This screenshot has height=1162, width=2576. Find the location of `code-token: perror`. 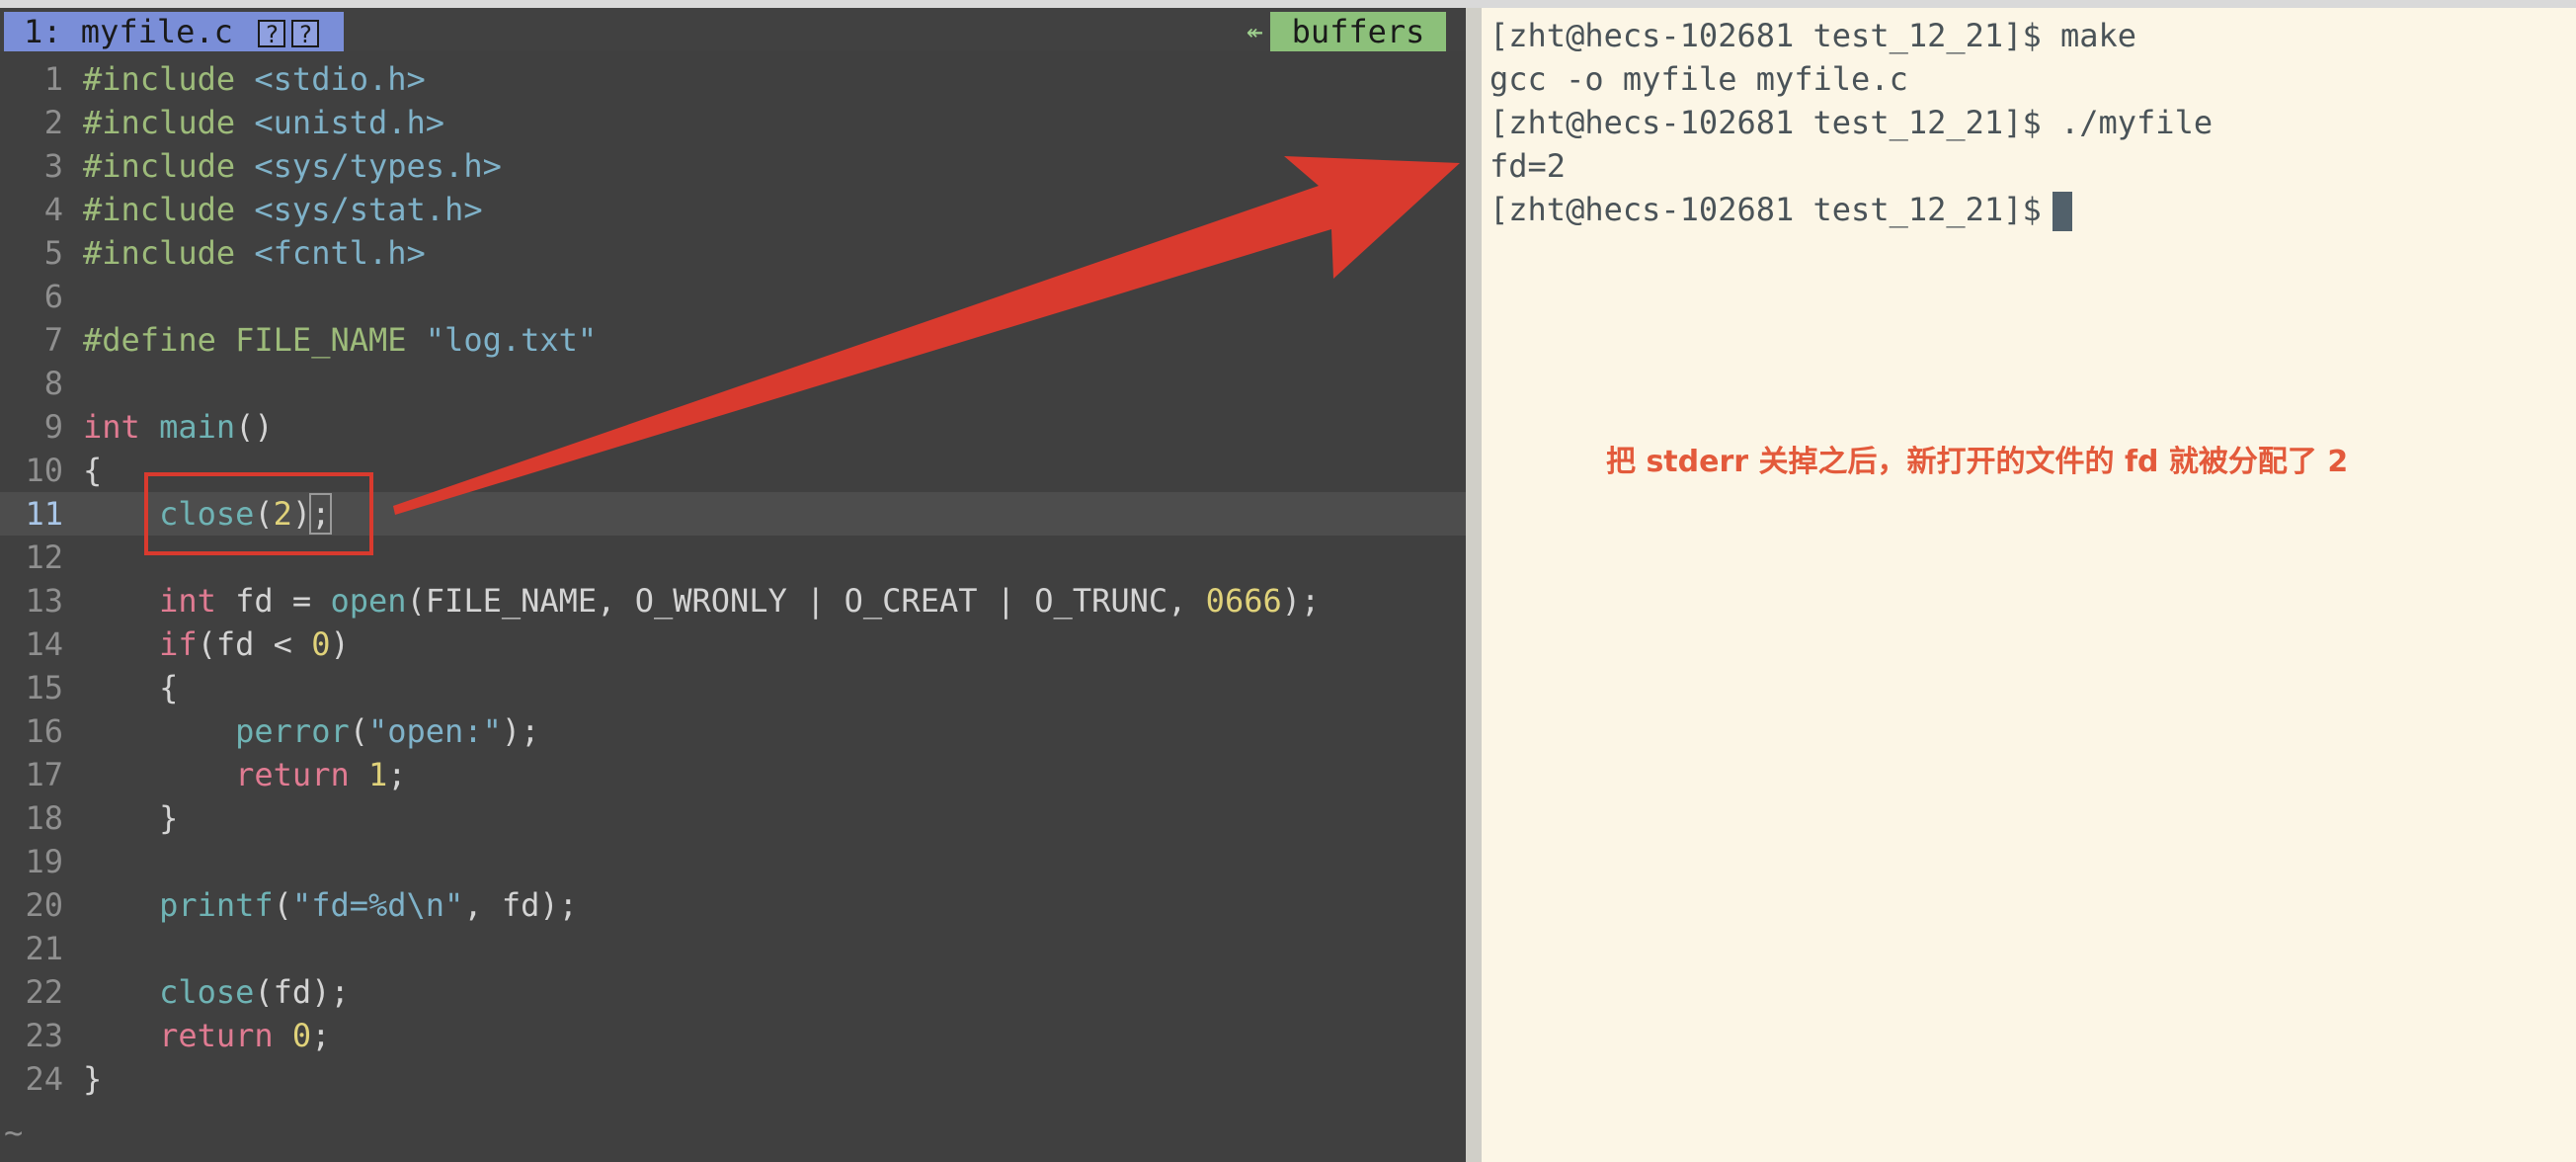

code-token: perror is located at coordinates (292, 731).